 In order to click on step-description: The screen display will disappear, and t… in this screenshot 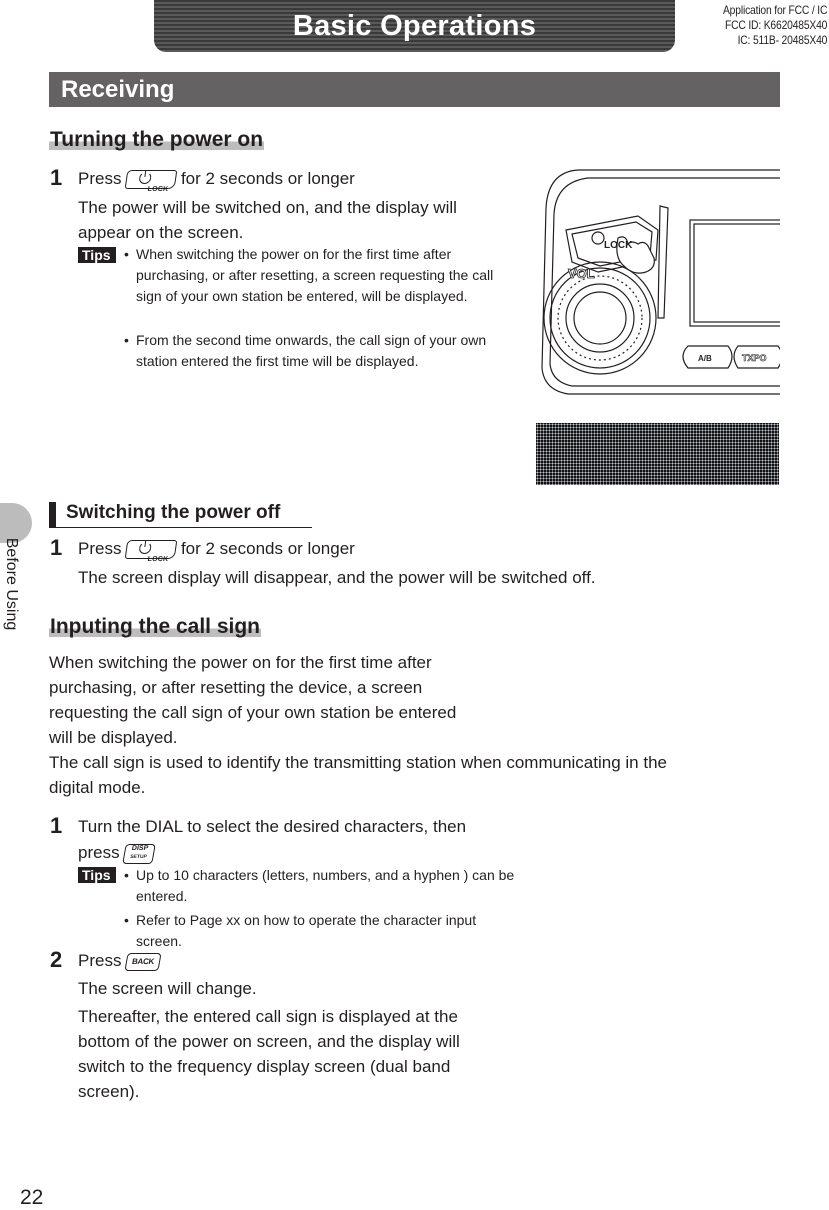, I will do `click(337, 577)`.